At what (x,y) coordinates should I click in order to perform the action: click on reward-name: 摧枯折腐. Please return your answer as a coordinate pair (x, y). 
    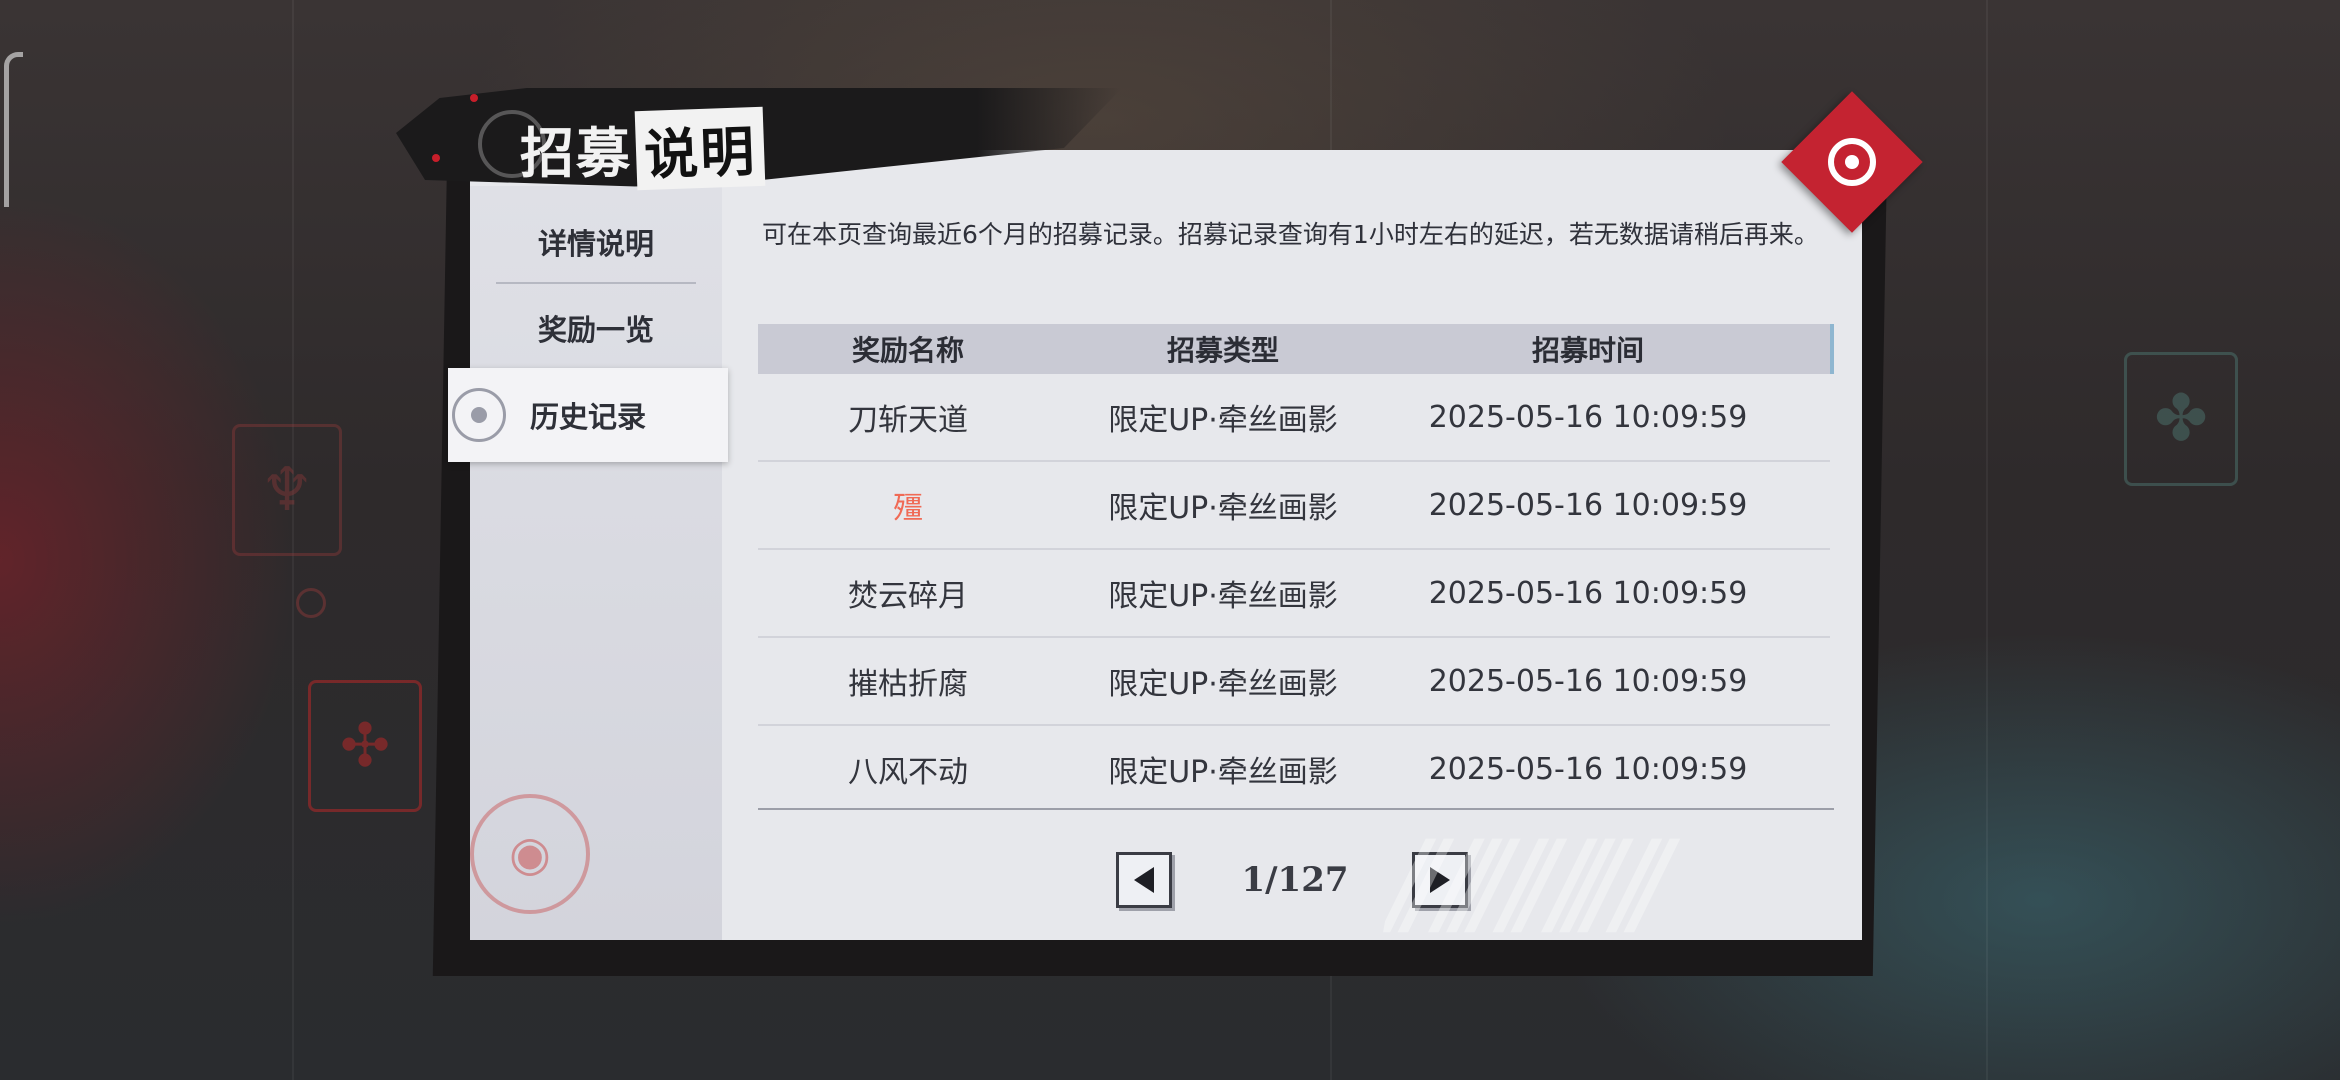
    Looking at the image, I should click on (908, 684).